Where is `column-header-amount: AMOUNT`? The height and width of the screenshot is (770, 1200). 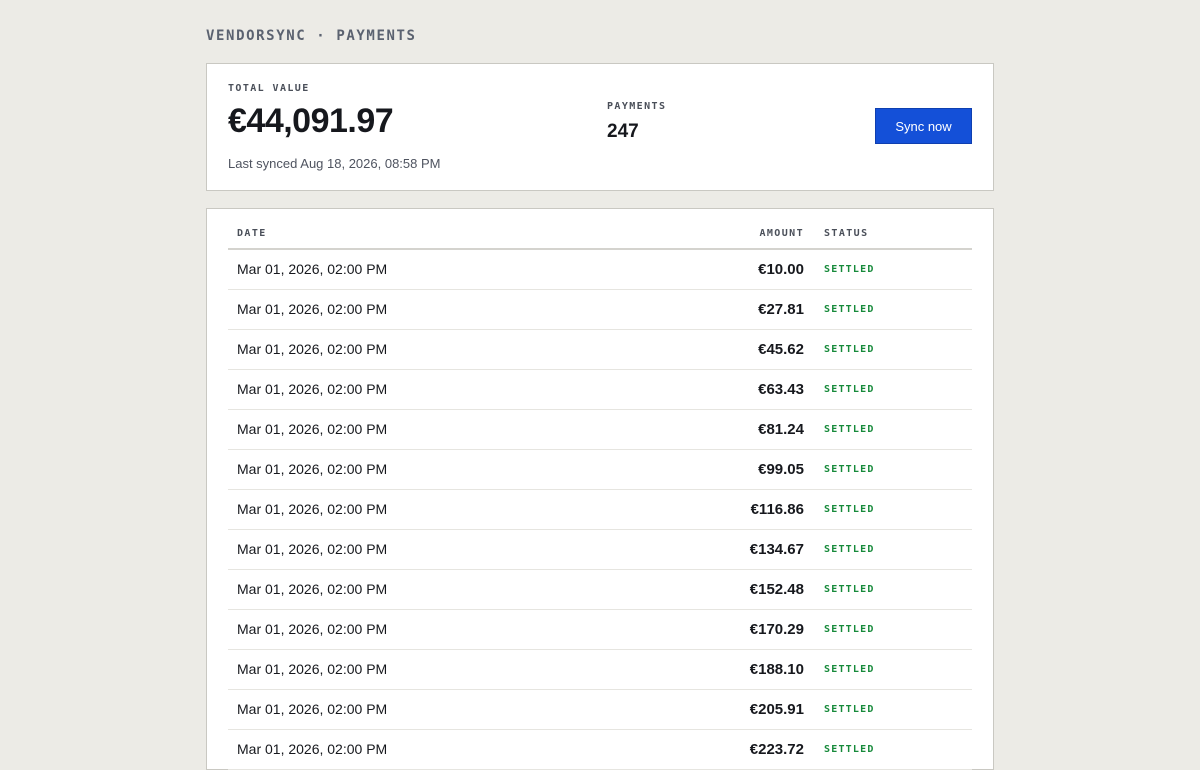 column-header-amount: AMOUNT is located at coordinates (781, 233).